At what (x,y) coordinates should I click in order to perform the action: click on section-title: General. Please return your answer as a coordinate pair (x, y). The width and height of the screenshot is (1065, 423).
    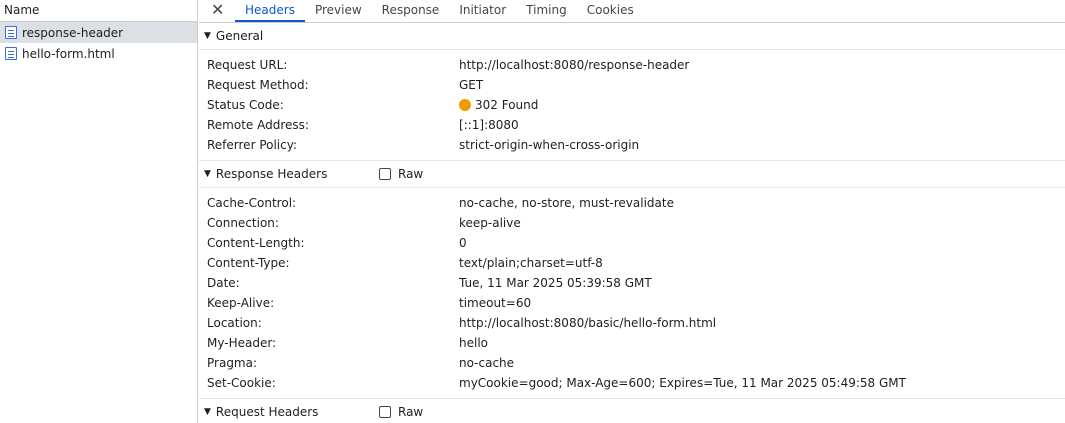
    Looking at the image, I should click on (239, 36).